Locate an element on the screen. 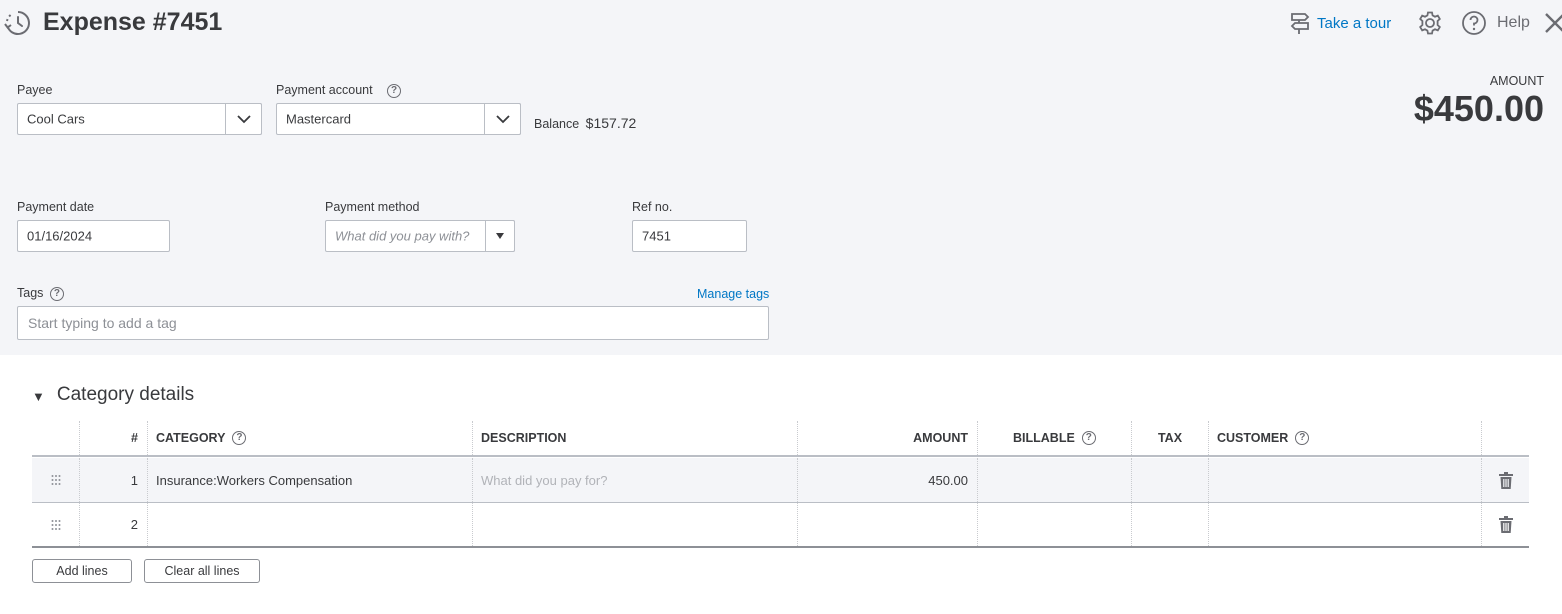 Image resolution: width=1562 pixels, height=614 pixels. header-category-label: CATEGORY is located at coordinates (191, 438).